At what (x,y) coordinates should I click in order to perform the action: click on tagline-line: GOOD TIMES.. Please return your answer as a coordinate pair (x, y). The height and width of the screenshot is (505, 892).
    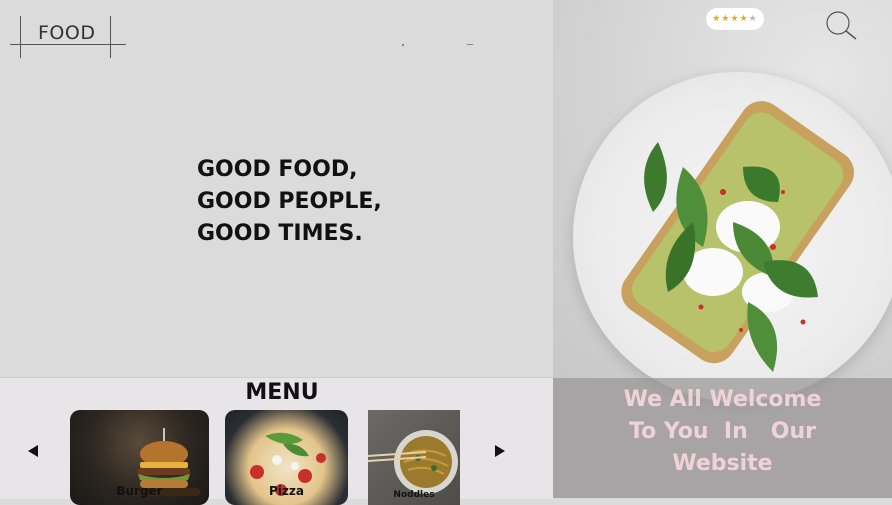
    Looking at the image, I should click on (280, 233).